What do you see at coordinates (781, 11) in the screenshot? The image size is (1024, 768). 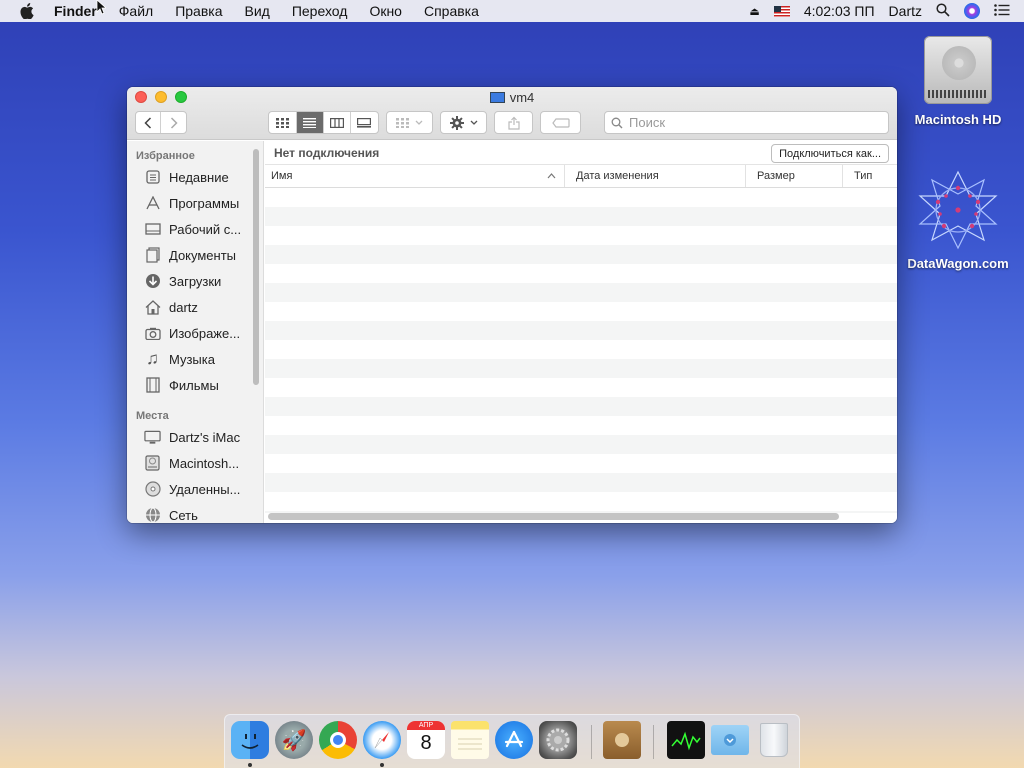 I see `input-source-flag-icon` at bounding box center [781, 11].